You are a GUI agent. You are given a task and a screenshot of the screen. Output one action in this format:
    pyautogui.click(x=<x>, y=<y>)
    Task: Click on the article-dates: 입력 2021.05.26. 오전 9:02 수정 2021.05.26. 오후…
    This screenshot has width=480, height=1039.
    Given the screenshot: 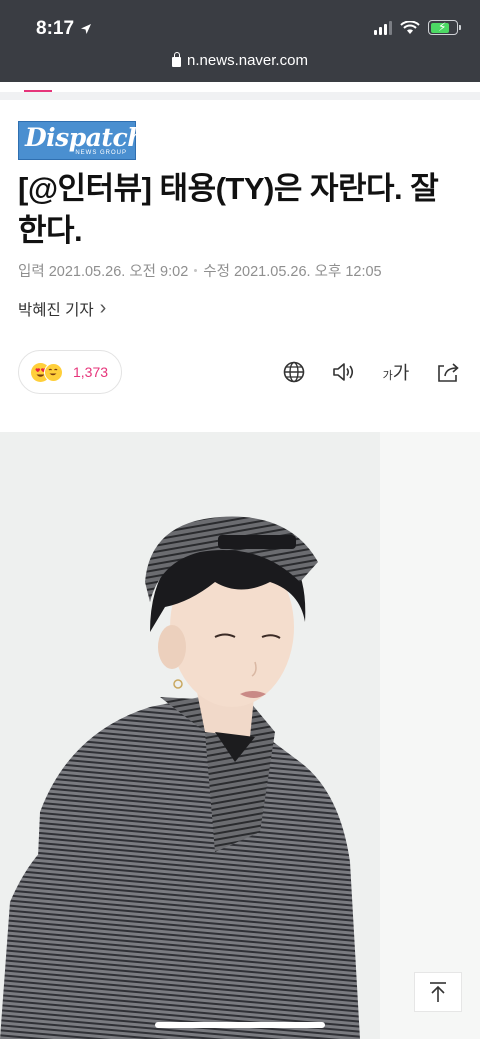 What is the action you would take?
    pyautogui.click(x=200, y=270)
    